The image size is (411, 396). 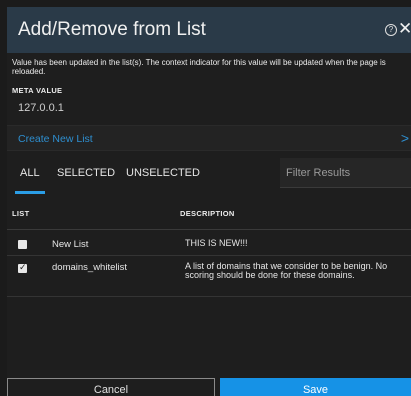 I want to click on active-tab-indicator, so click(x=30, y=192).